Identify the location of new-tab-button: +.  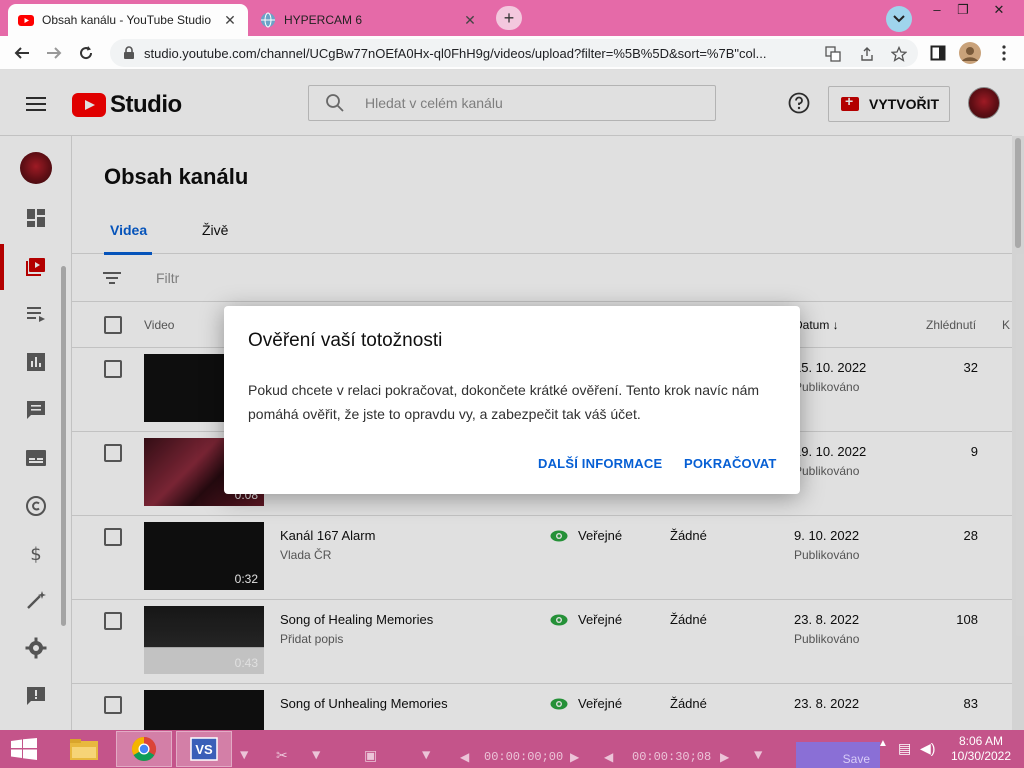
(509, 18).